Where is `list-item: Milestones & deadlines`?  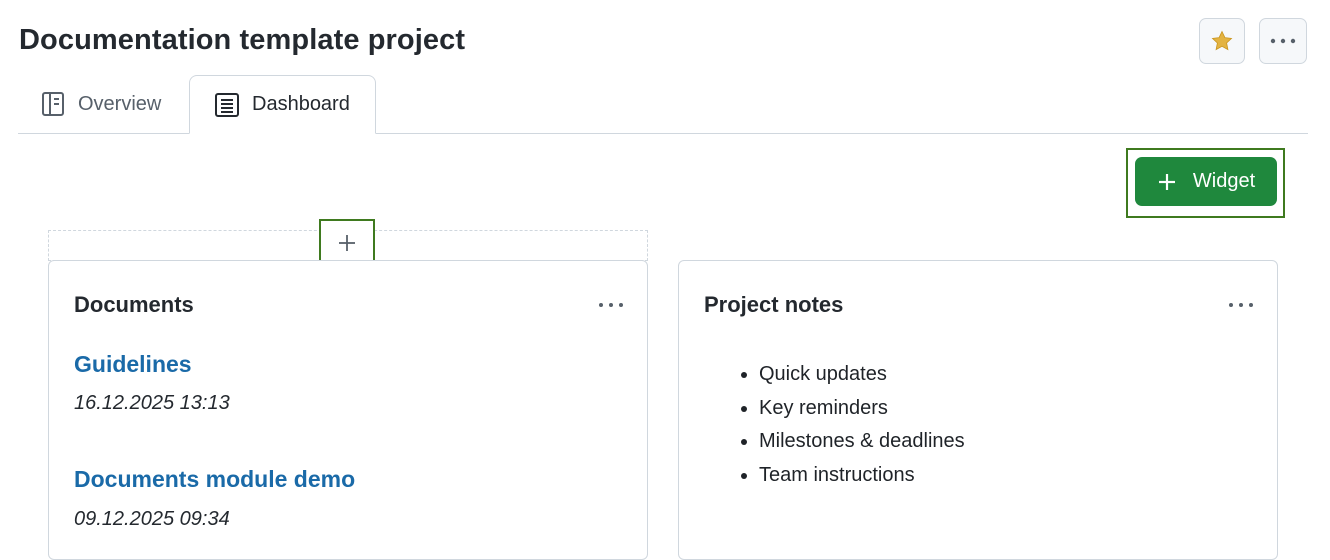
list-item: Milestones & deadlines is located at coordinates (862, 442).